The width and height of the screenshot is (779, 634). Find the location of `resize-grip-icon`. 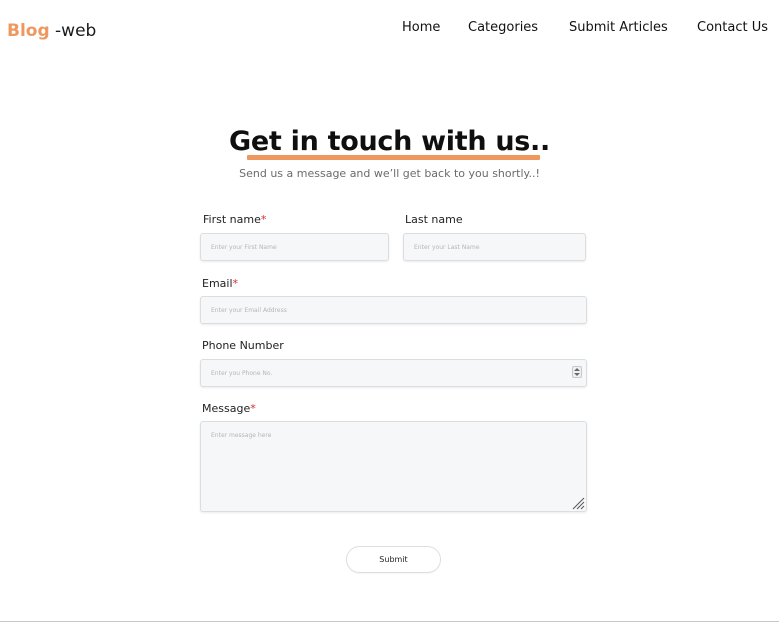

resize-grip-icon is located at coordinates (578, 503).